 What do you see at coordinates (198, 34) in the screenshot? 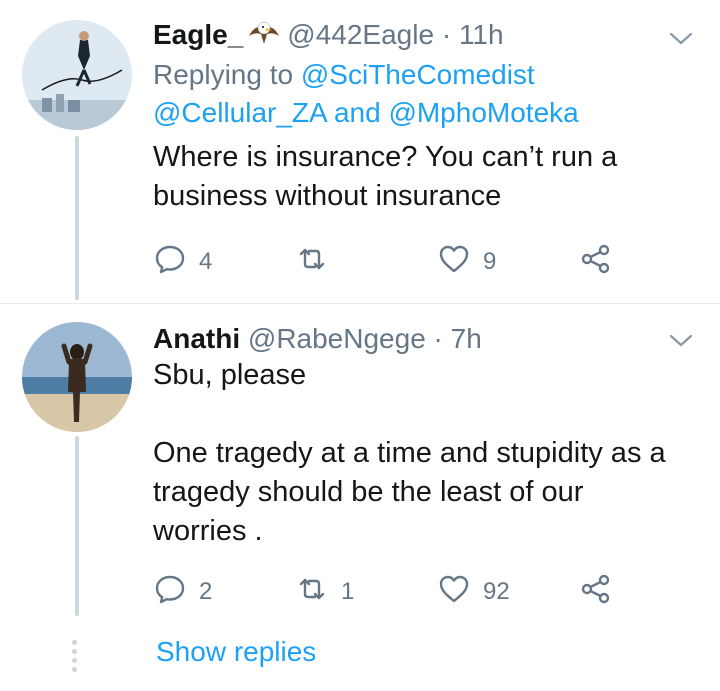
I see `display-name: Eagle_` at bounding box center [198, 34].